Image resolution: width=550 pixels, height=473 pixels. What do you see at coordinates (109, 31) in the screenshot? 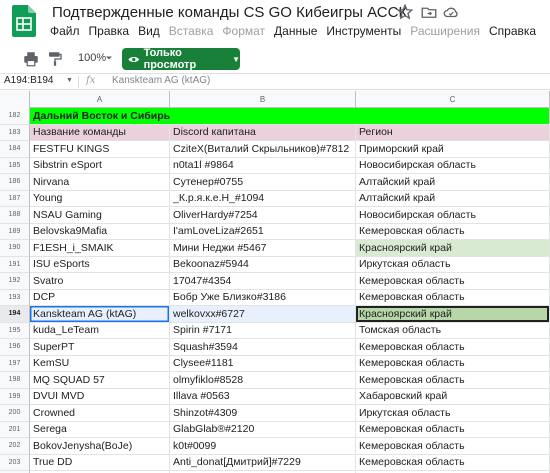
I see `menu-edit: Правка` at bounding box center [109, 31].